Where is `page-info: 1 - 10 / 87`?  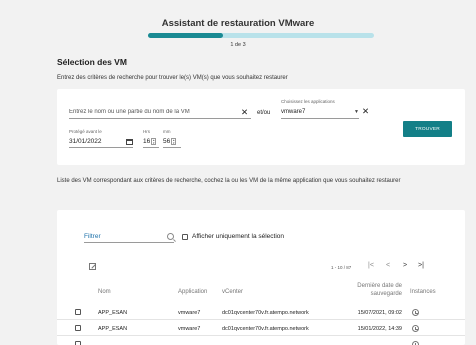
page-info: 1 - 10 / 87 is located at coordinates (341, 267).